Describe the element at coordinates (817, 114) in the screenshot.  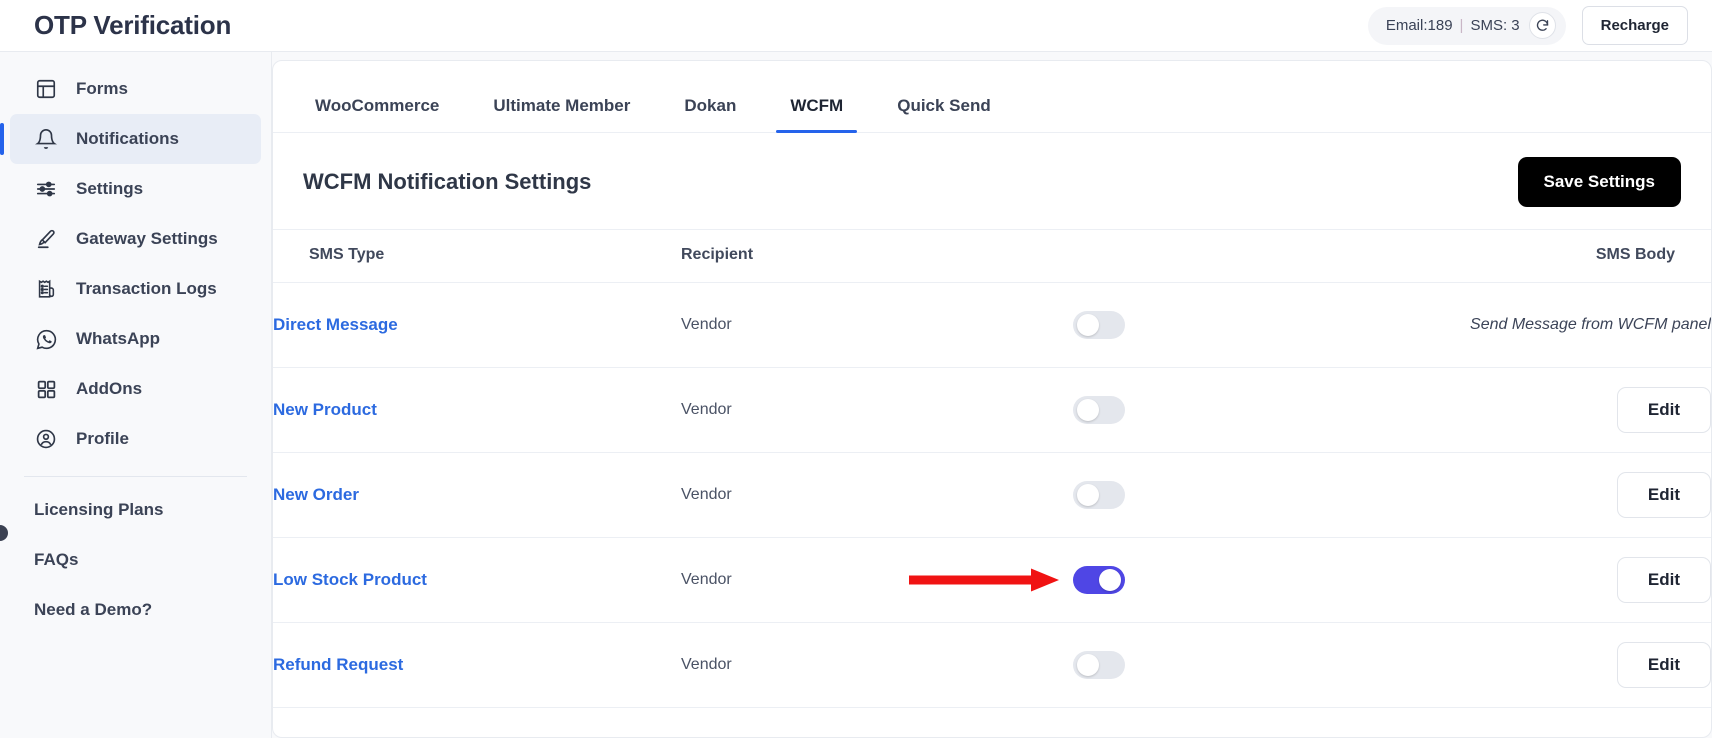
I see `tab-wcfm: WCFM` at that location.